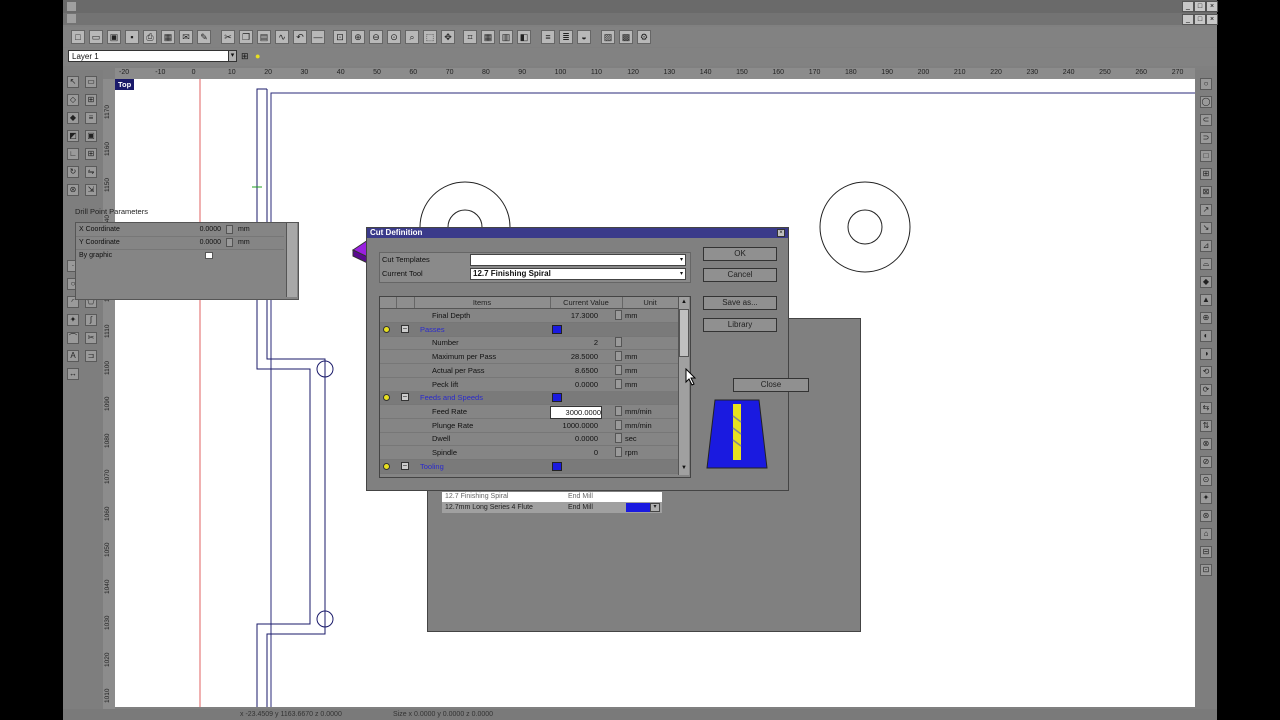  I want to click on right-tool-icon: ⊕, so click(1206, 318).